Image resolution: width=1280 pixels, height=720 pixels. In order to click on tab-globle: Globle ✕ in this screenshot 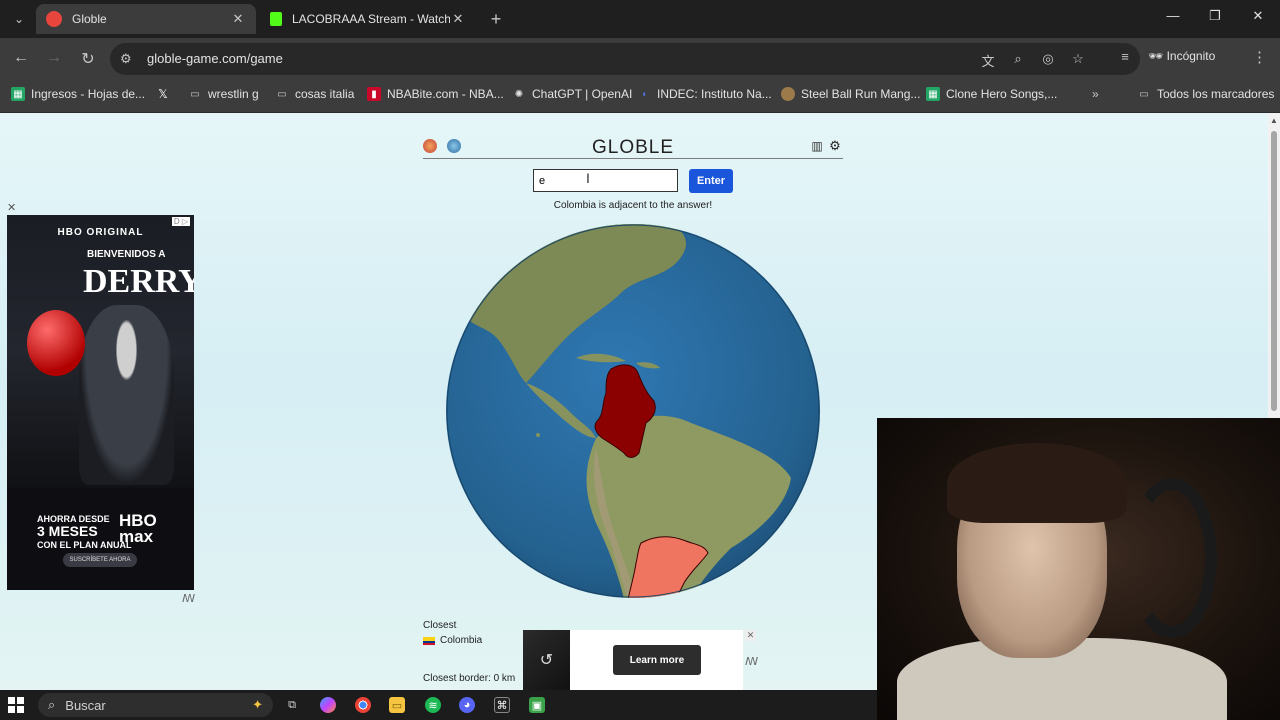, I will do `click(146, 19)`.